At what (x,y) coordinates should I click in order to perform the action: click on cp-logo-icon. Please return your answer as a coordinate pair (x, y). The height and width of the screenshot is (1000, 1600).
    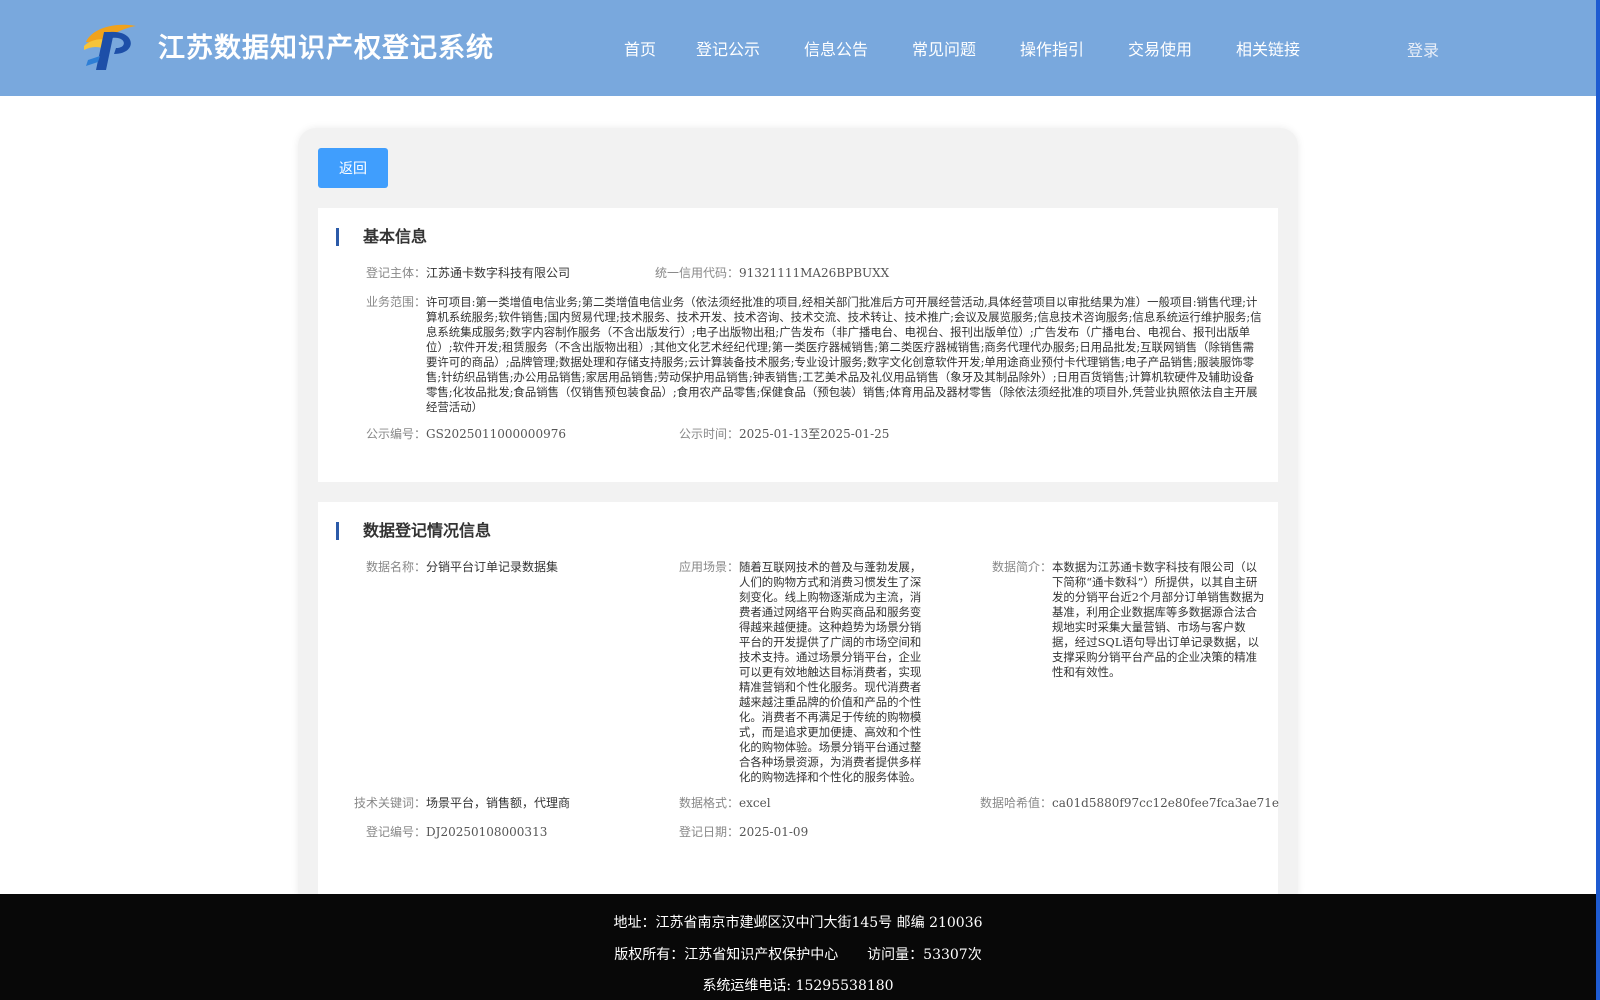
    Looking at the image, I should click on (111, 46).